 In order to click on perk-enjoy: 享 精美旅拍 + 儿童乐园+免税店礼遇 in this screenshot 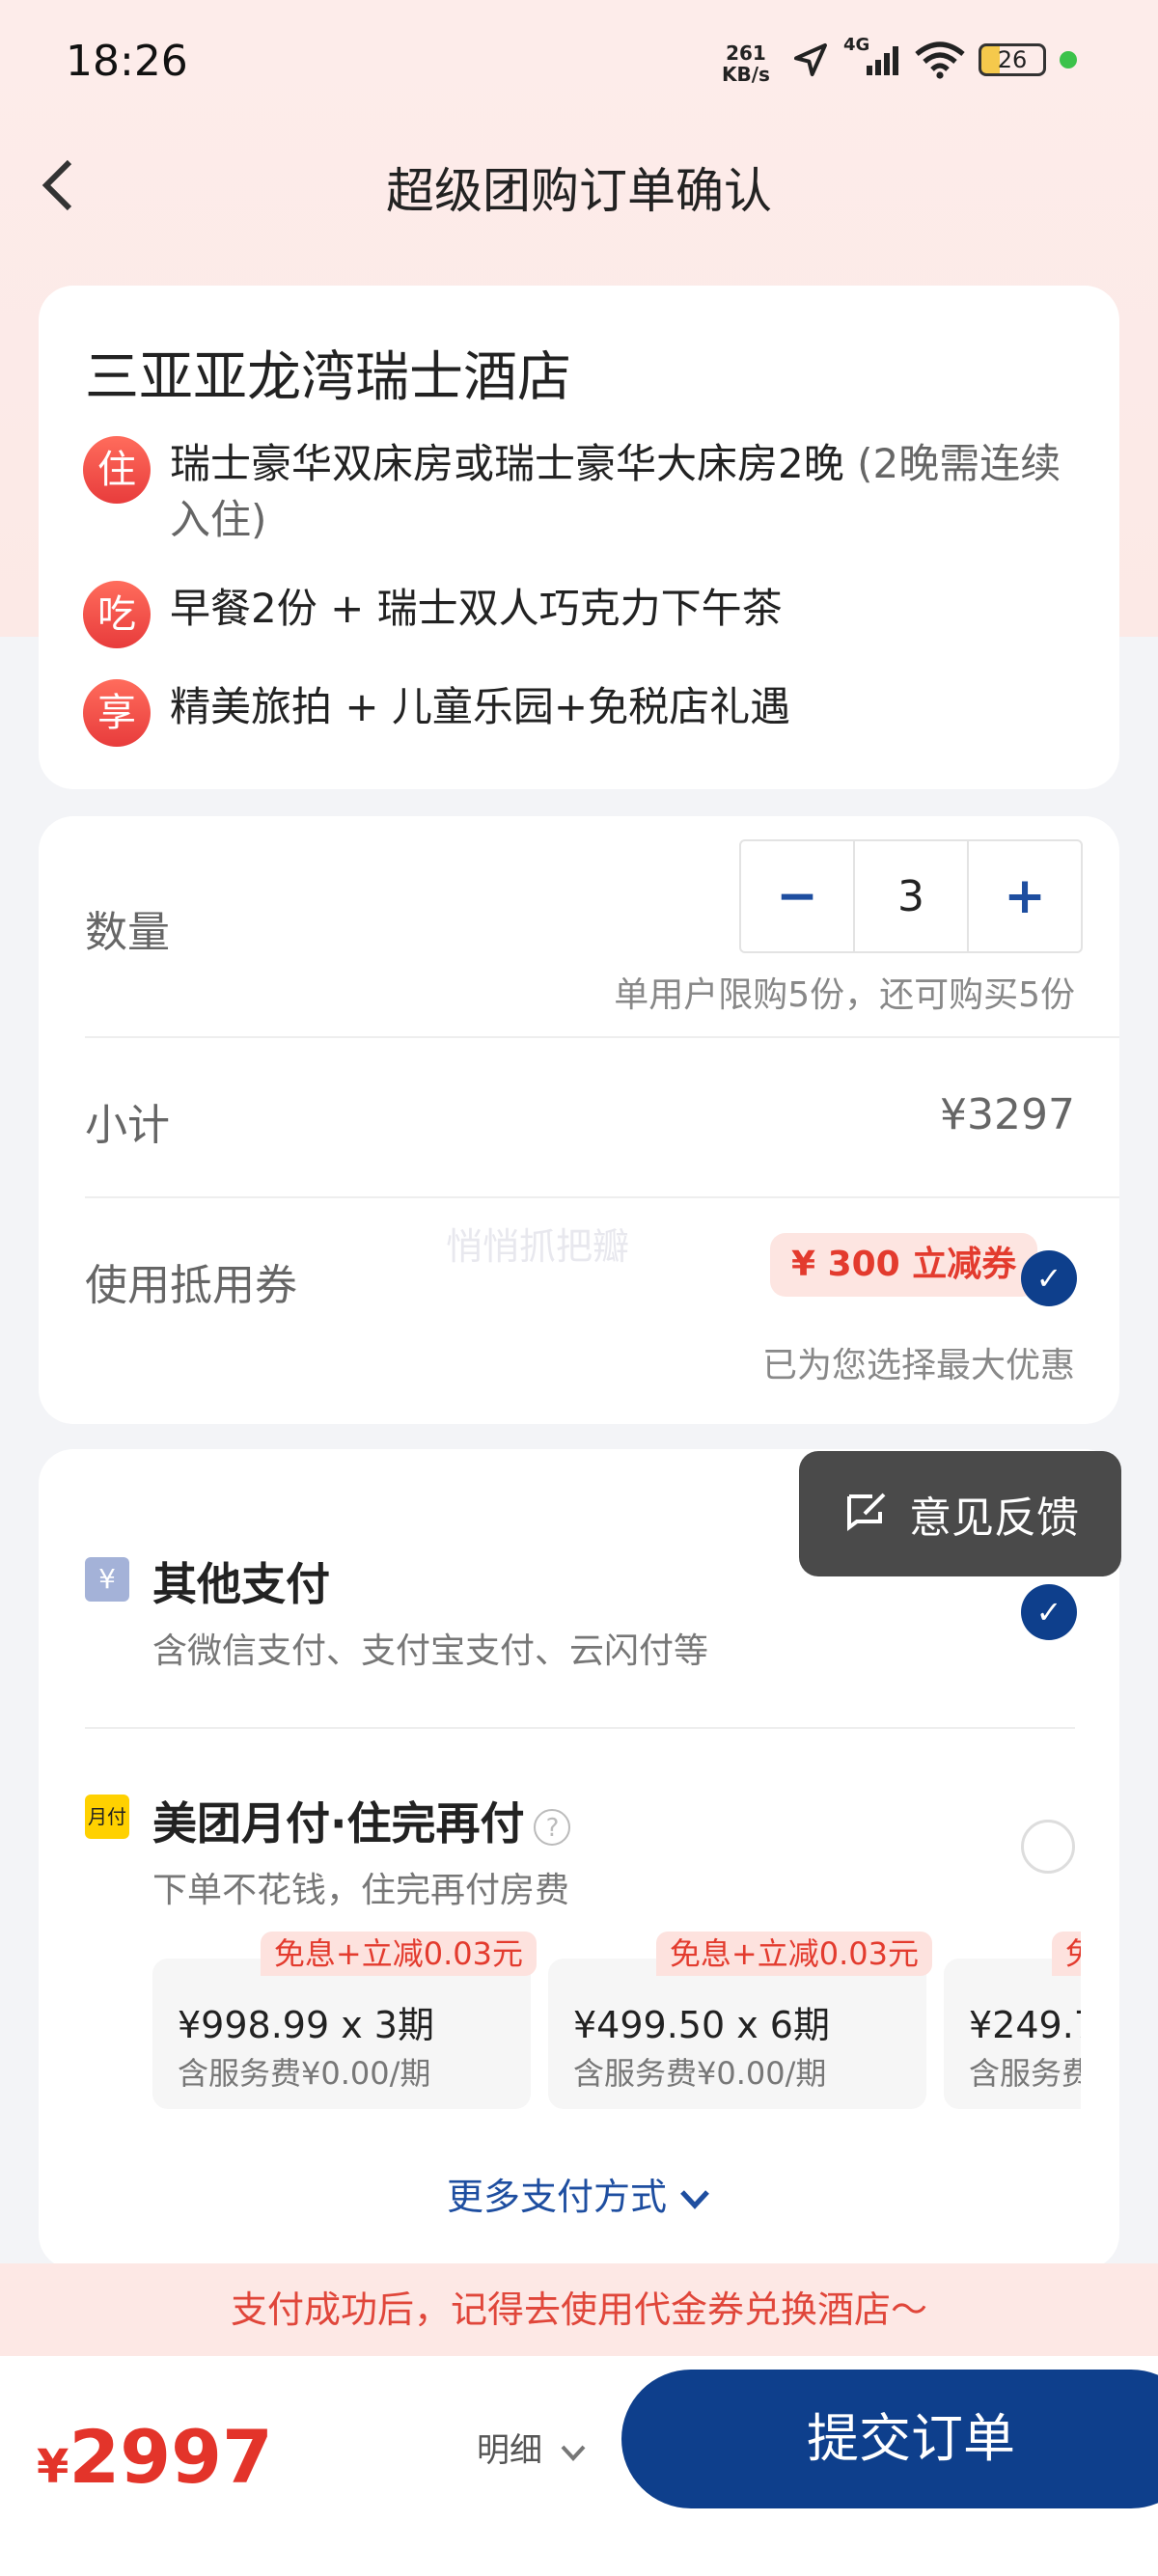, I will do `click(589, 713)`.